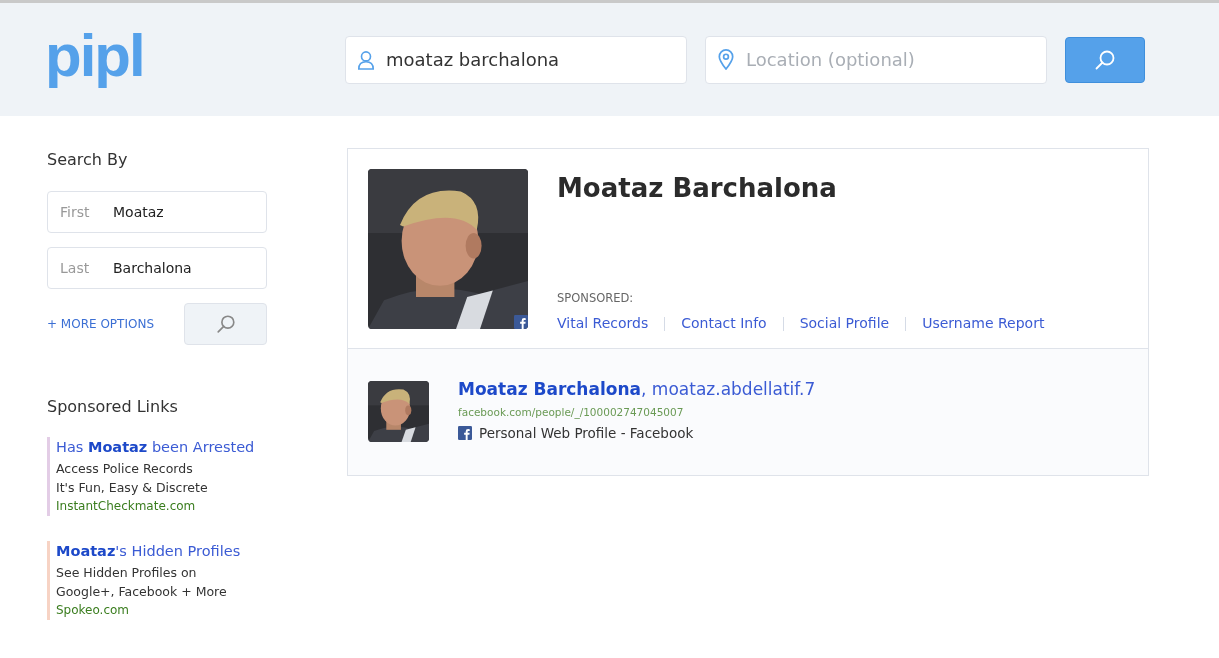  I want to click on sponsored-link: Contact Info, so click(724, 324).